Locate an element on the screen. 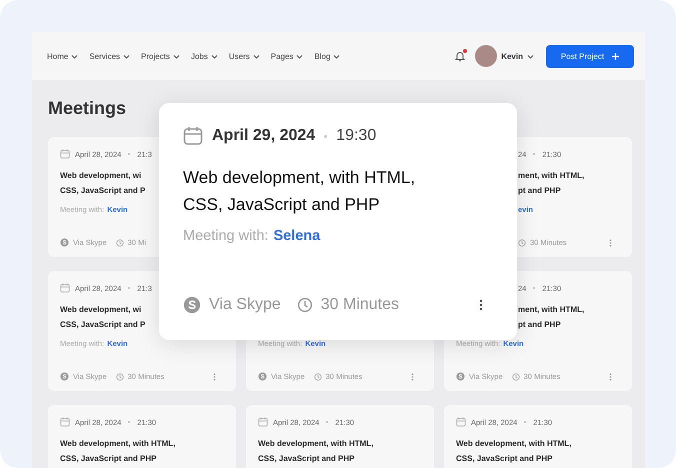 This screenshot has width=676, height=468. avatar is located at coordinates (486, 56).